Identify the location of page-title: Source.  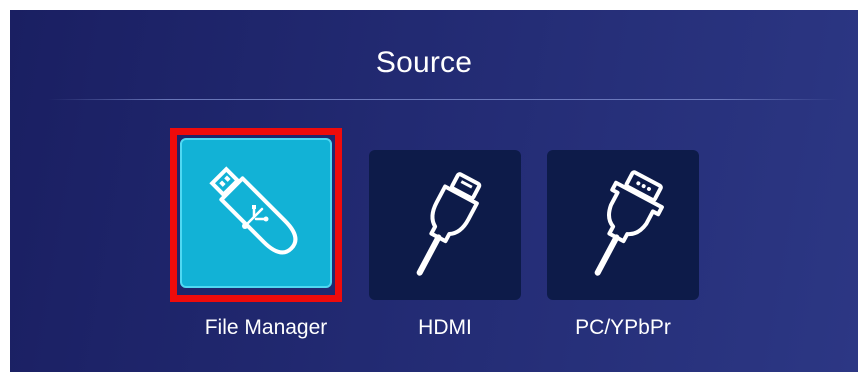
(424, 62).